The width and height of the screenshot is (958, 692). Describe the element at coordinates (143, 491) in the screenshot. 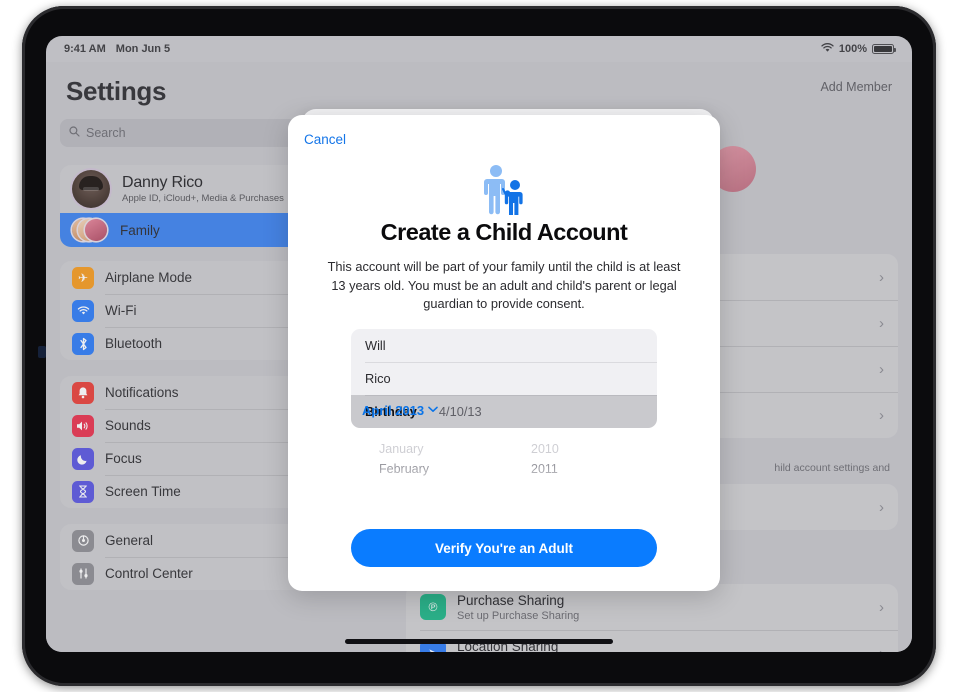

I see `sidebar-item-label: Screen Time` at that location.